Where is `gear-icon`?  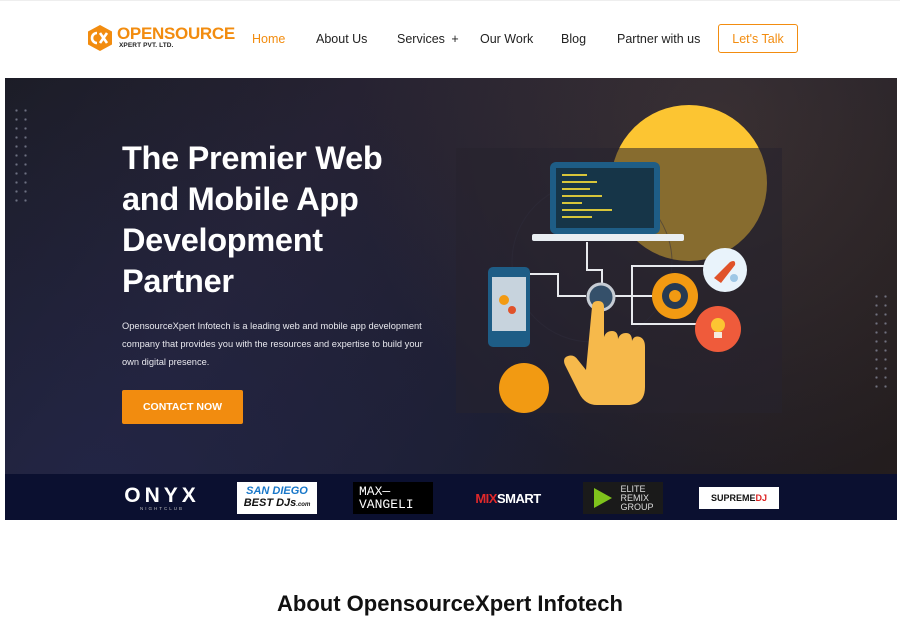 gear-icon is located at coordinates (675, 296).